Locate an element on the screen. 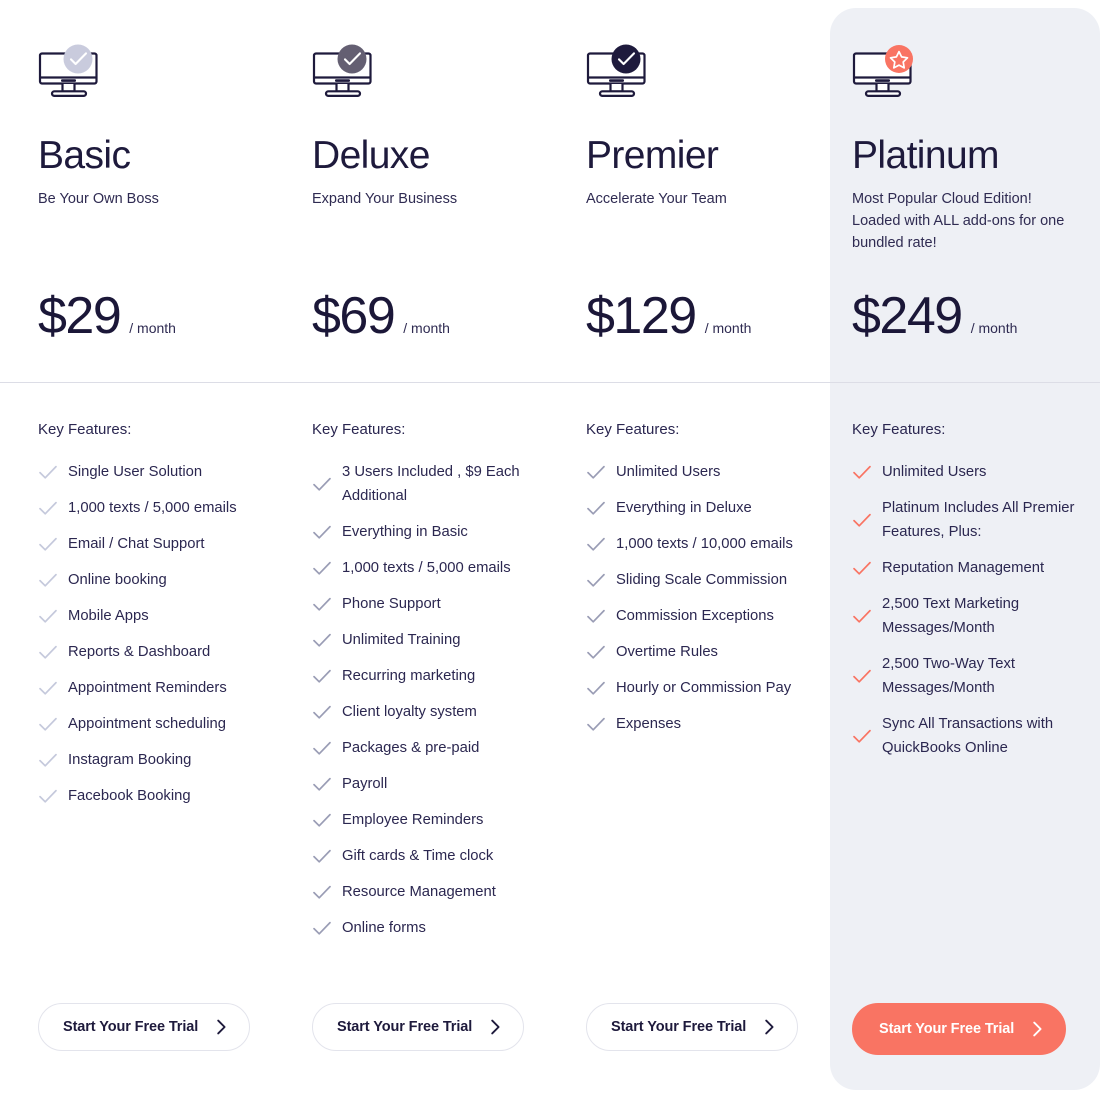 This screenshot has width=1108, height=1112. feature-item: Employee Reminders is located at coordinates (425, 820).